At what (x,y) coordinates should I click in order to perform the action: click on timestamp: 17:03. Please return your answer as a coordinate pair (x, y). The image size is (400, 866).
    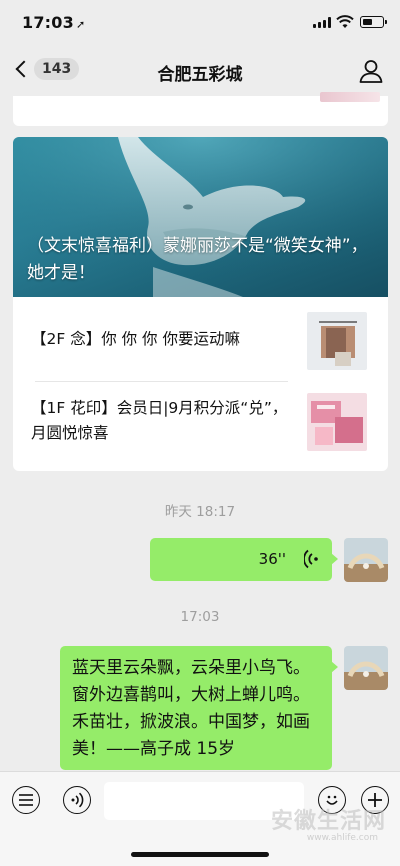
    Looking at the image, I should click on (200, 617).